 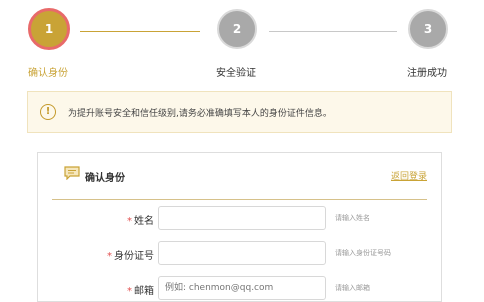 I want to click on notice-banner: ! 为提升账号安全和信任级别,请务必准确填写本人的身份证件信息。, so click(x=239, y=112).